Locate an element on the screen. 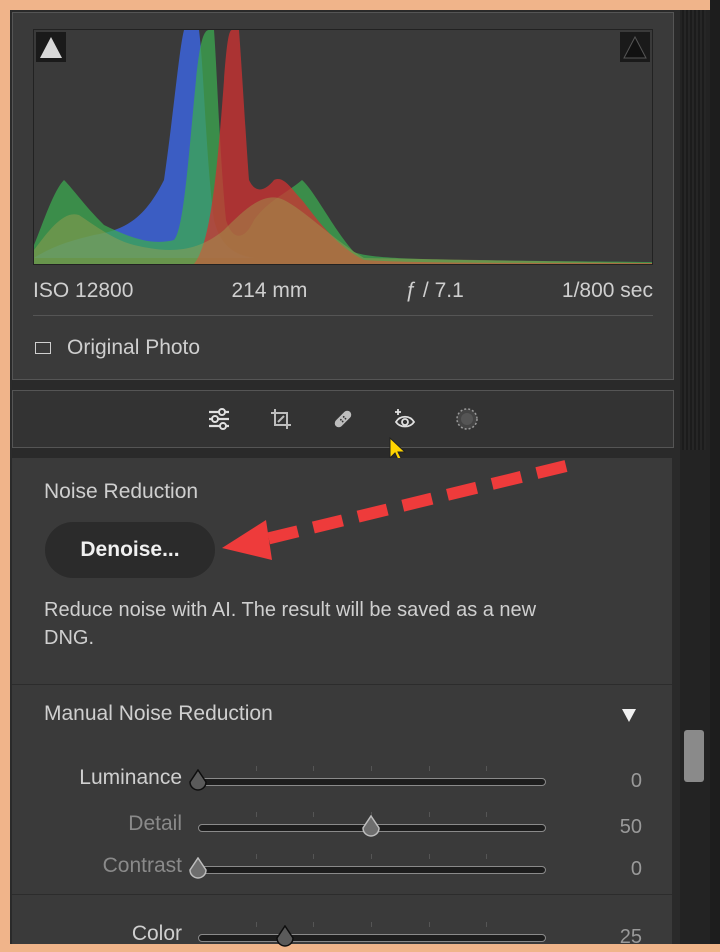 The height and width of the screenshot is (952, 720). shutter-value: 1/800 sec is located at coordinates (607, 290).